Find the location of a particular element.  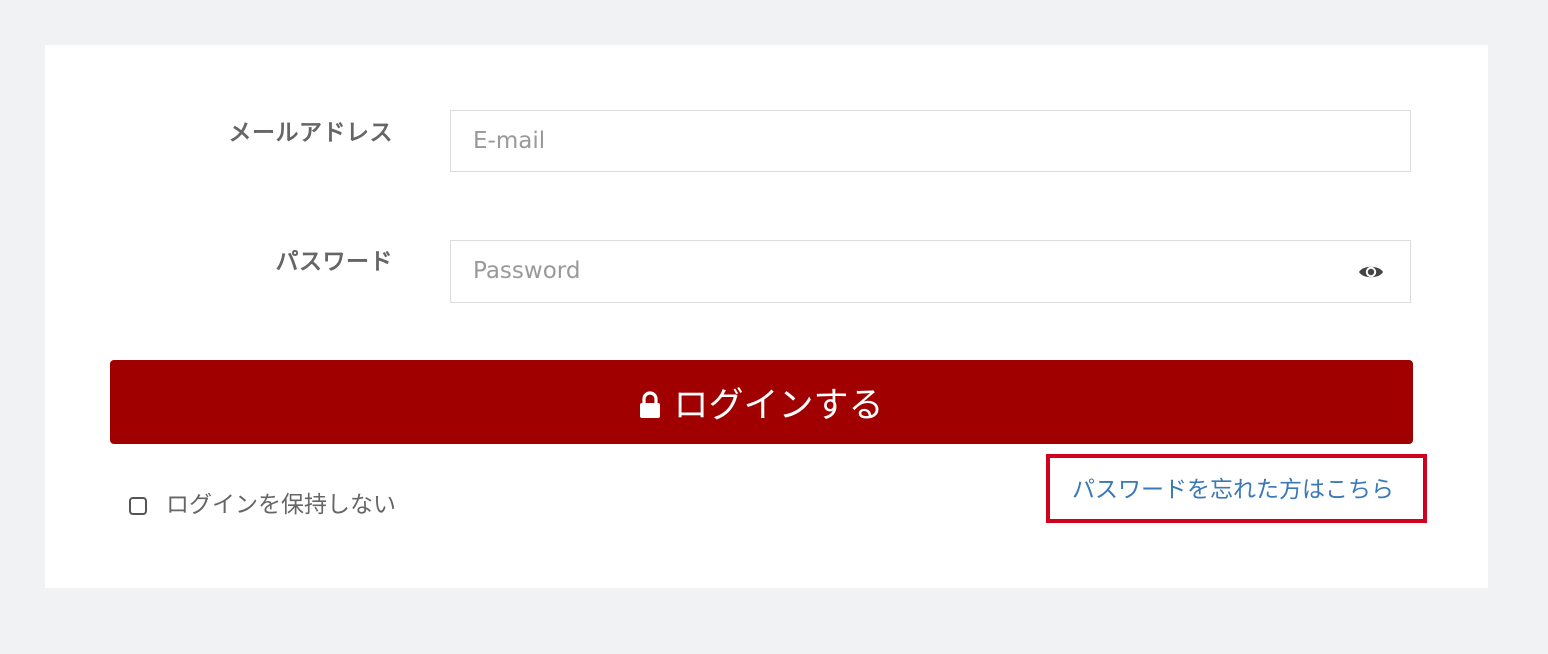

email-field-container is located at coordinates (930, 141).